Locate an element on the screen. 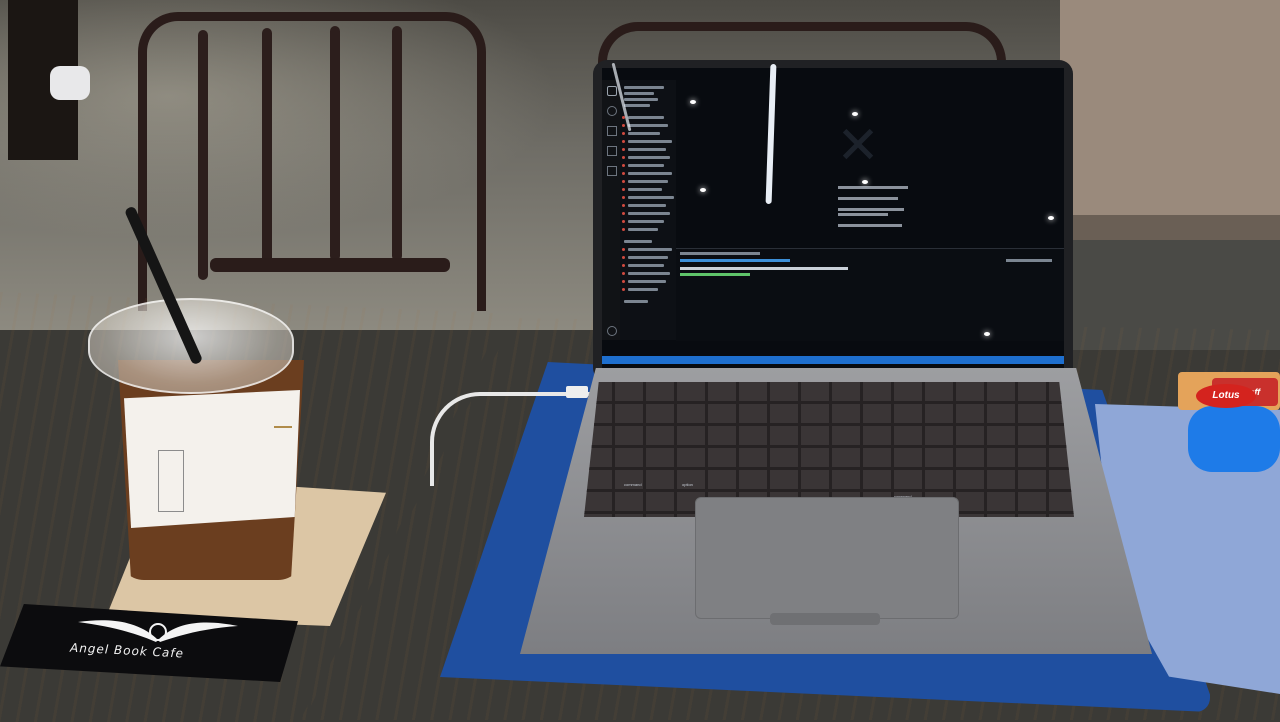  vscode-logo-icon: ✕ is located at coordinates (858, 146).